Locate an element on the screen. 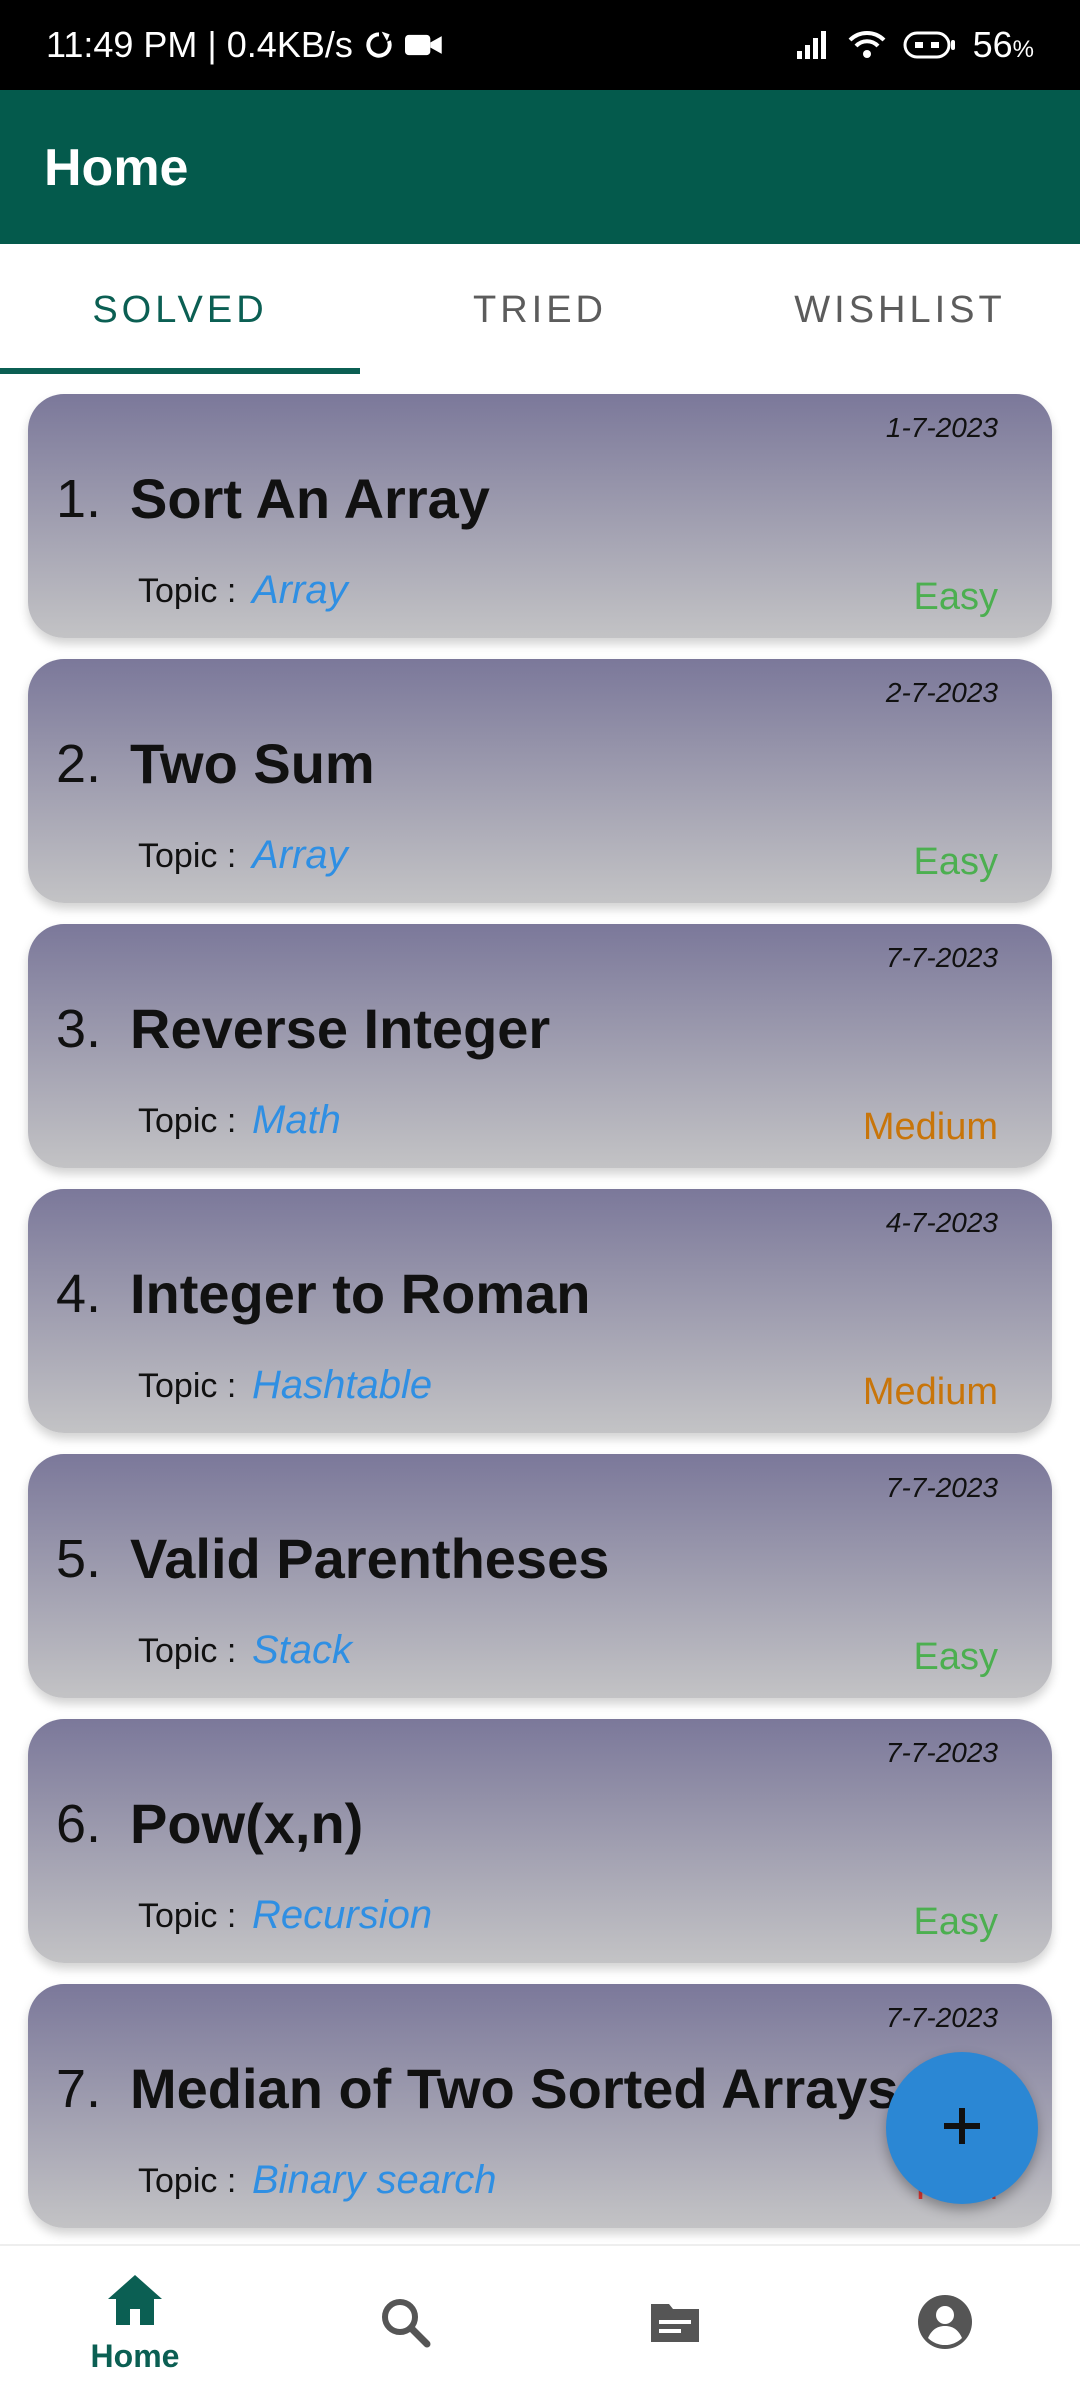  notes-icon is located at coordinates (675, 2324).